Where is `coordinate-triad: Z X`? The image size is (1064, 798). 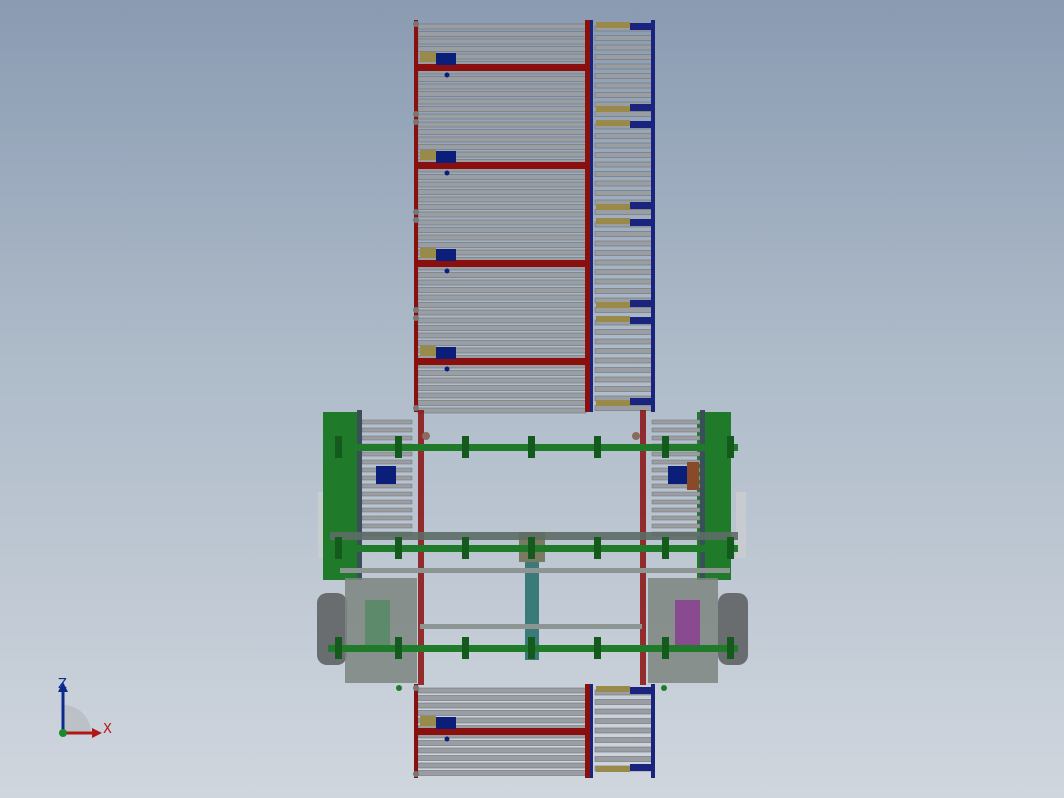
coordinate-triad: Z X is located at coordinates (85, 710).